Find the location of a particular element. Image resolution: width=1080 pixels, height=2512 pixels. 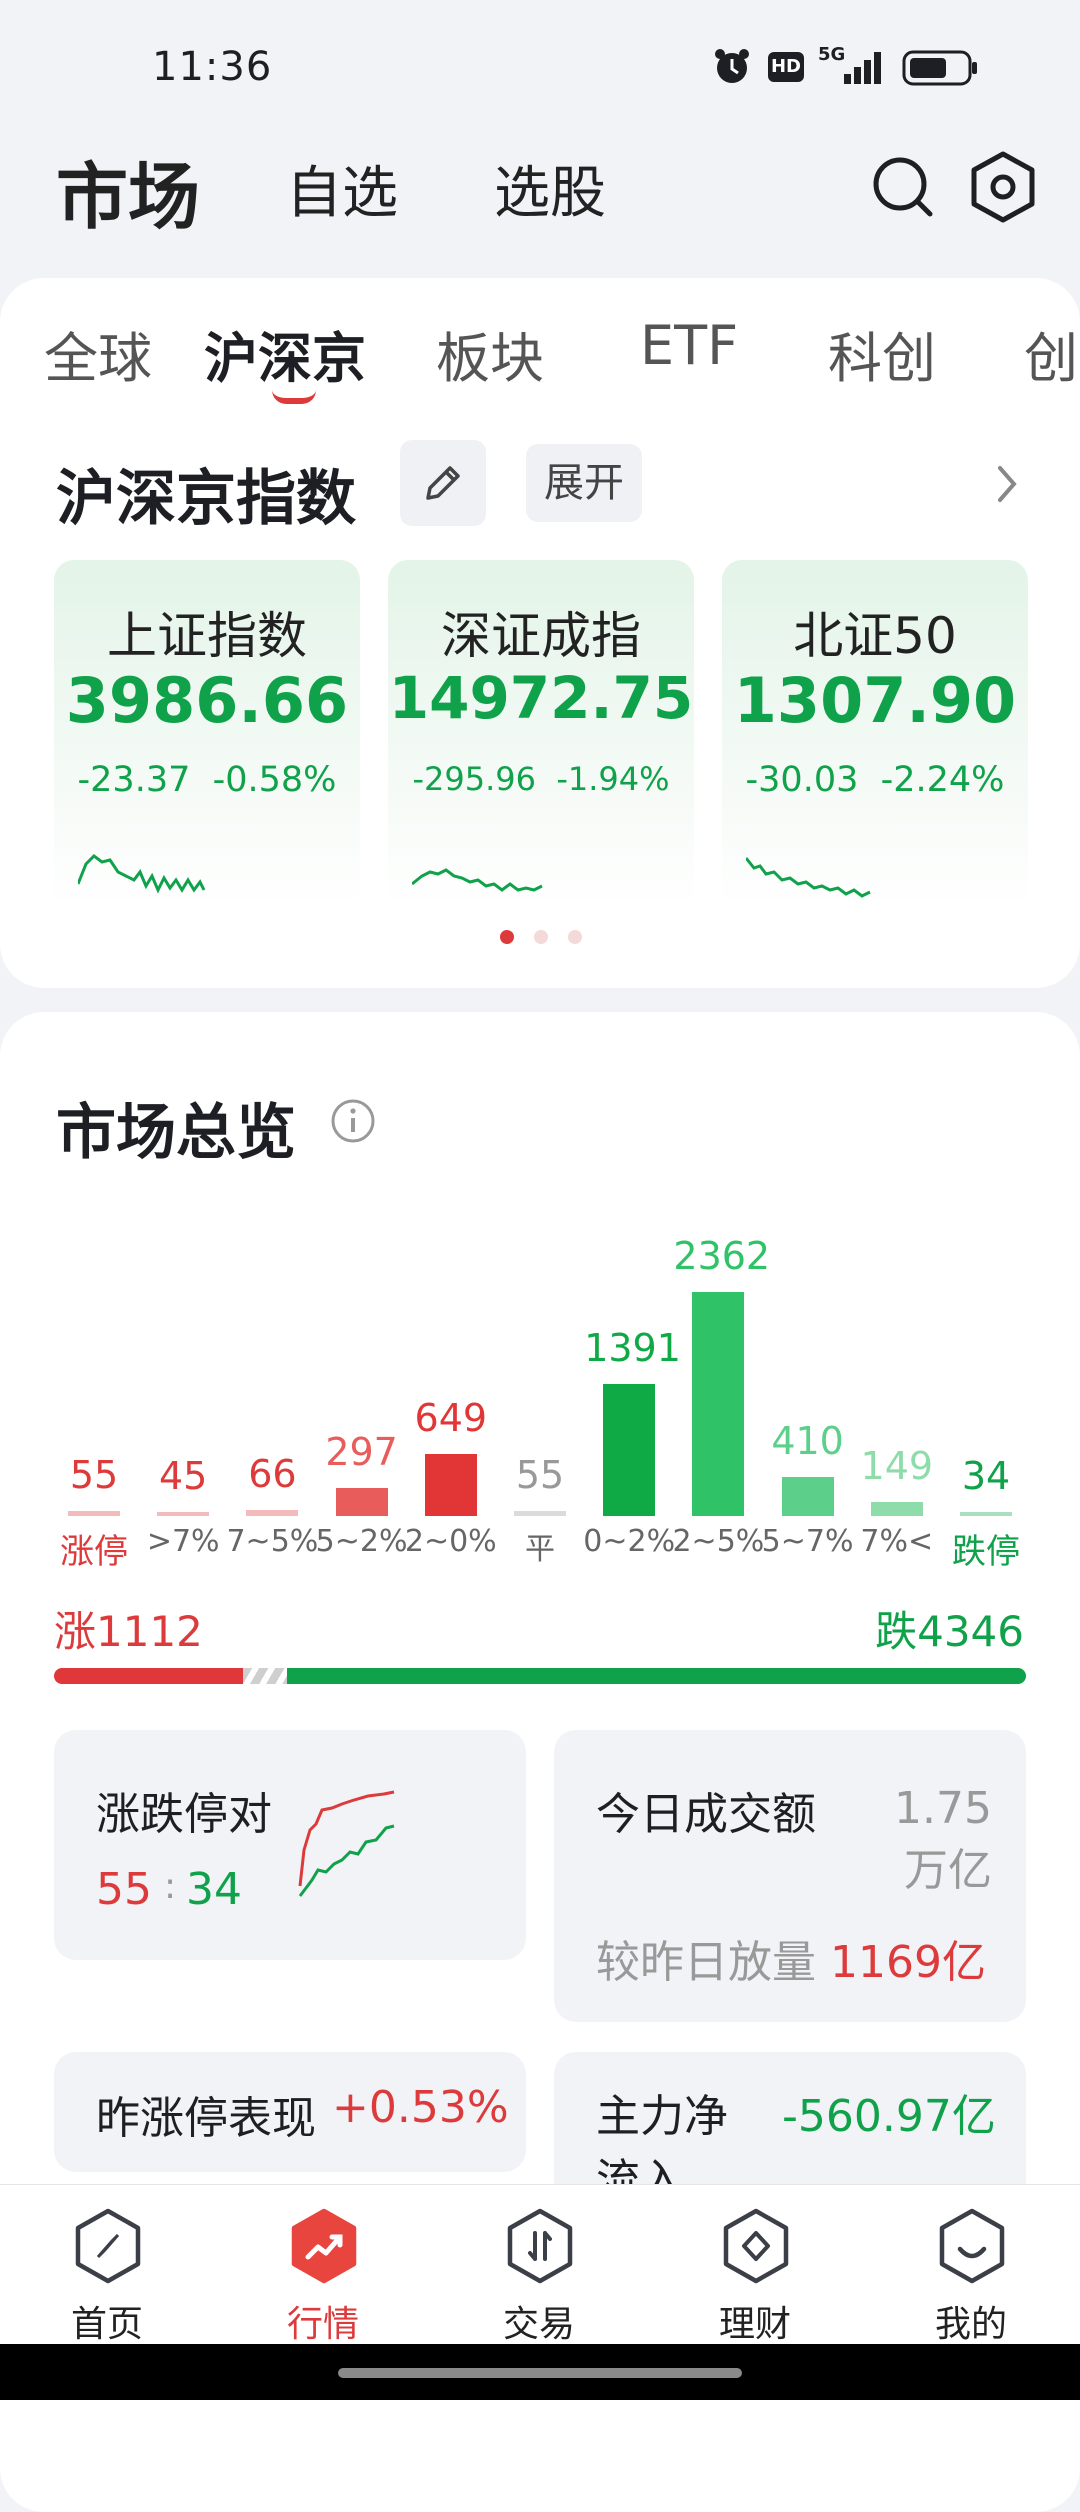

rise-fall-ratio-bar is located at coordinates (540, 1676).